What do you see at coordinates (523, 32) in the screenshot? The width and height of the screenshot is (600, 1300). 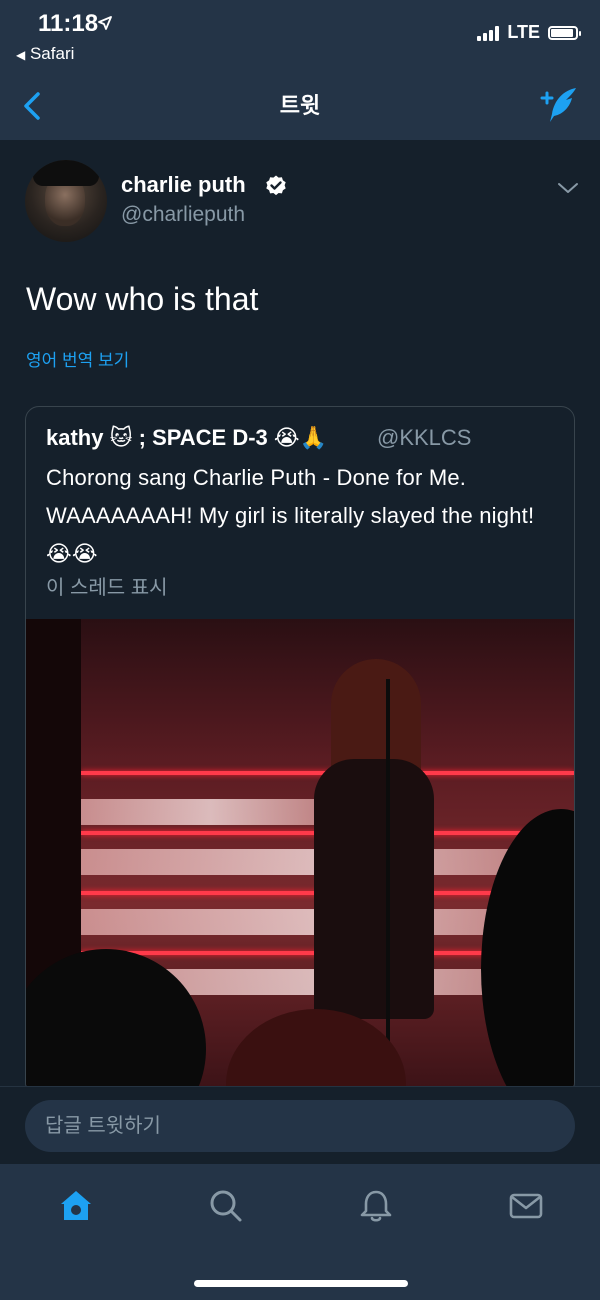 I see `network-label: LTE` at bounding box center [523, 32].